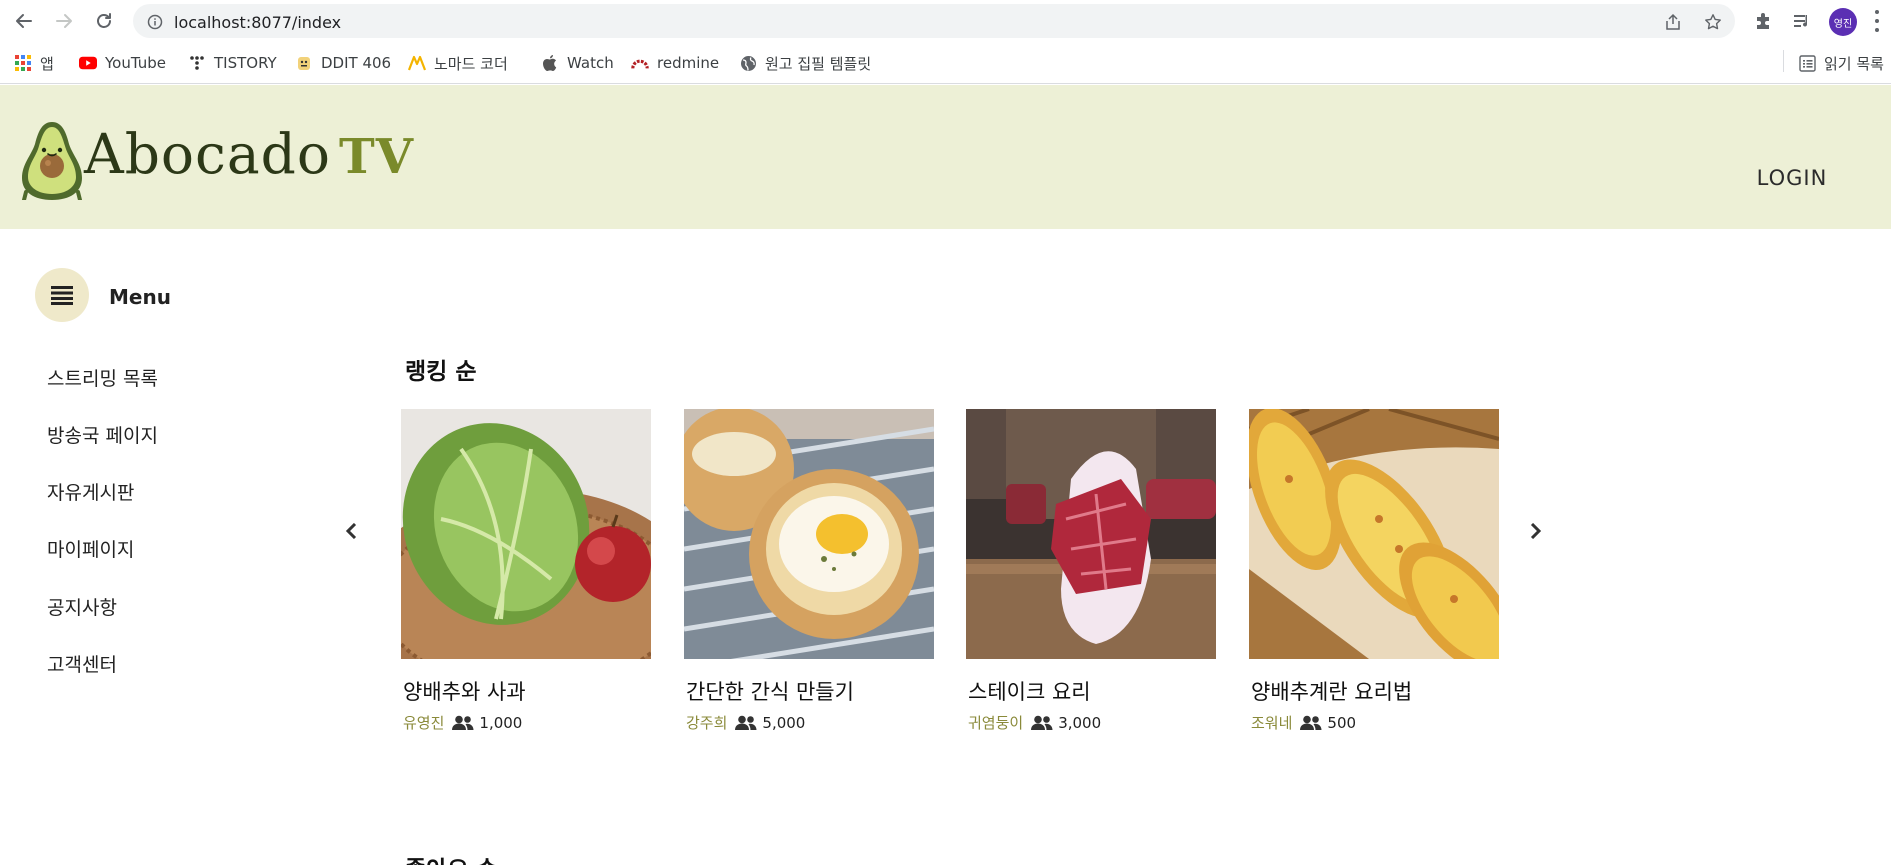 The image size is (1891, 865). I want to click on egg-rolls-image, so click(1374, 534).